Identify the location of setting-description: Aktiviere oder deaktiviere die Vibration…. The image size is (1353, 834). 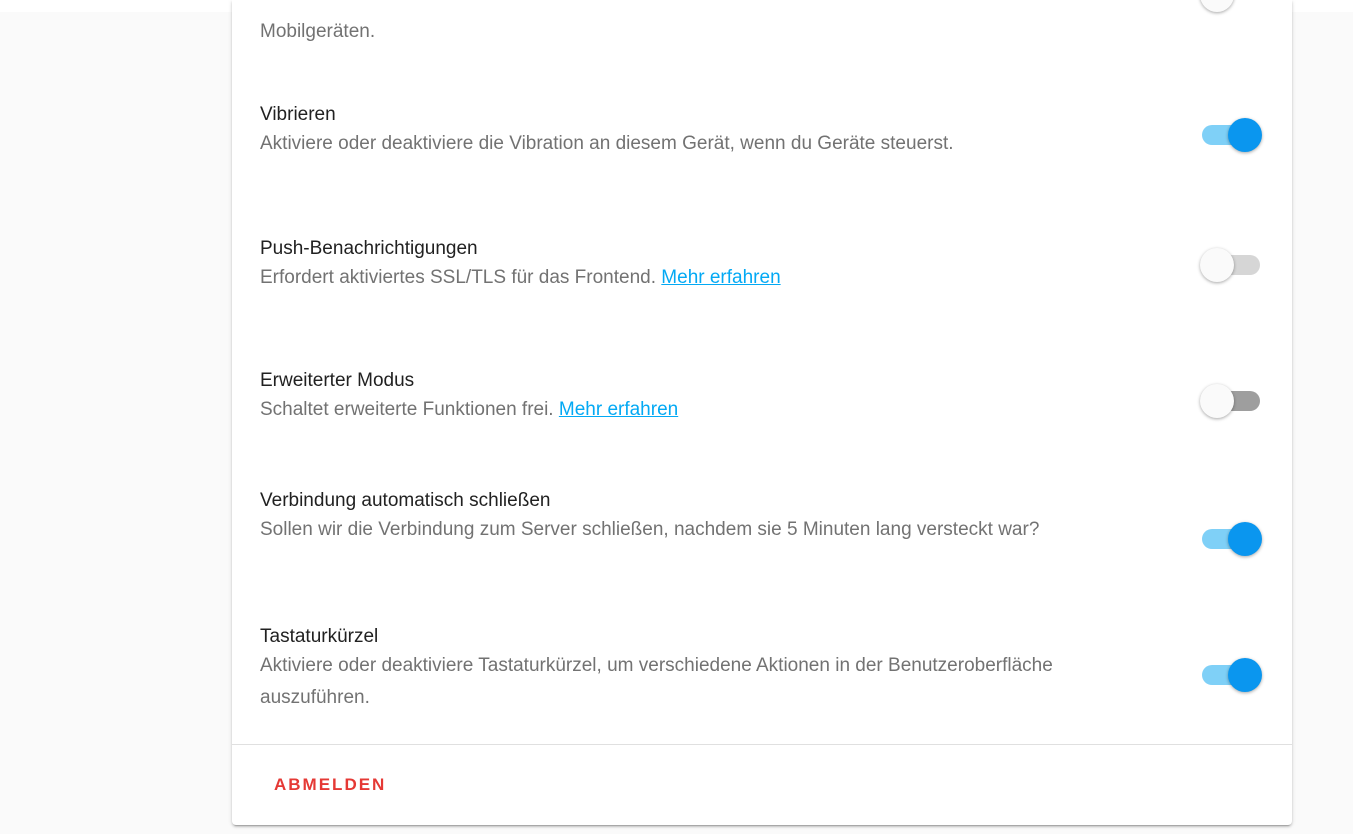
(607, 143).